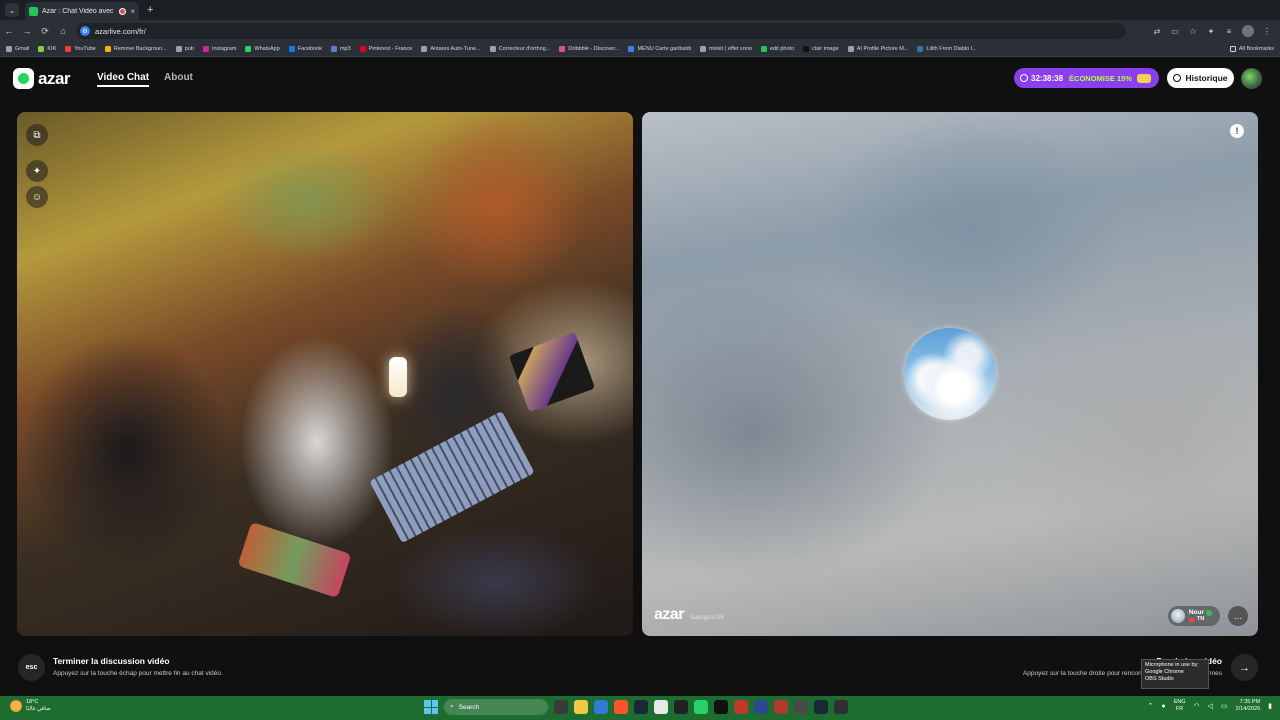 This screenshot has width=1280, height=720. I want to click on forward-icon: →, so click(27, 31).